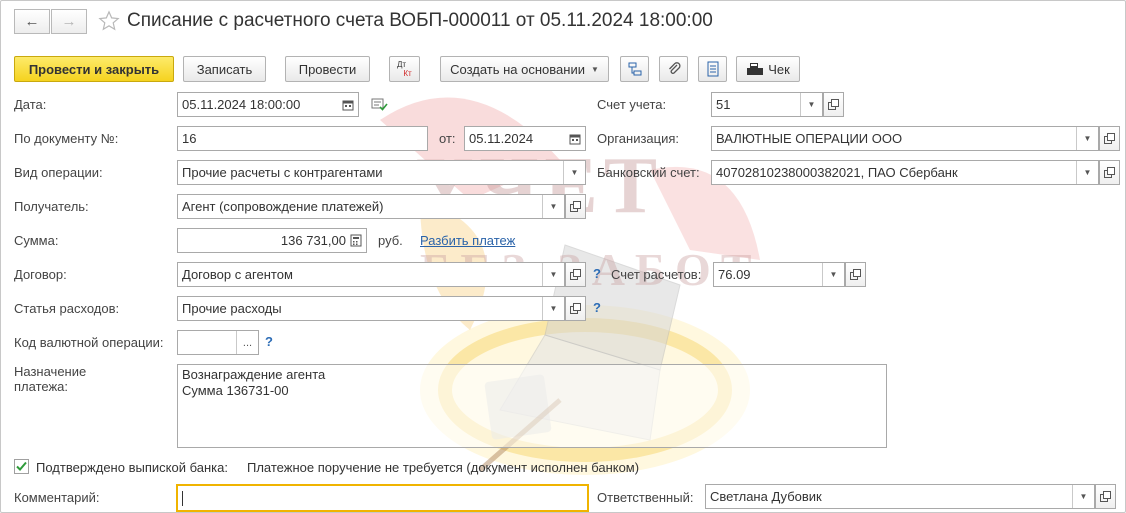  I want to click on operation-type-select: Прочие расчеты с контрагентами ▼, so click(381, 172).